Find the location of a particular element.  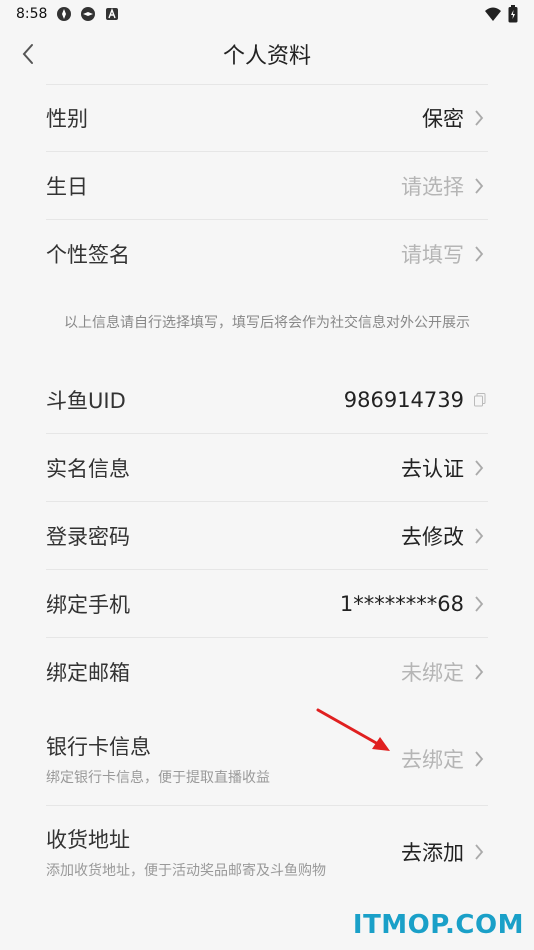

status-right is located at coordinates (501, 16).